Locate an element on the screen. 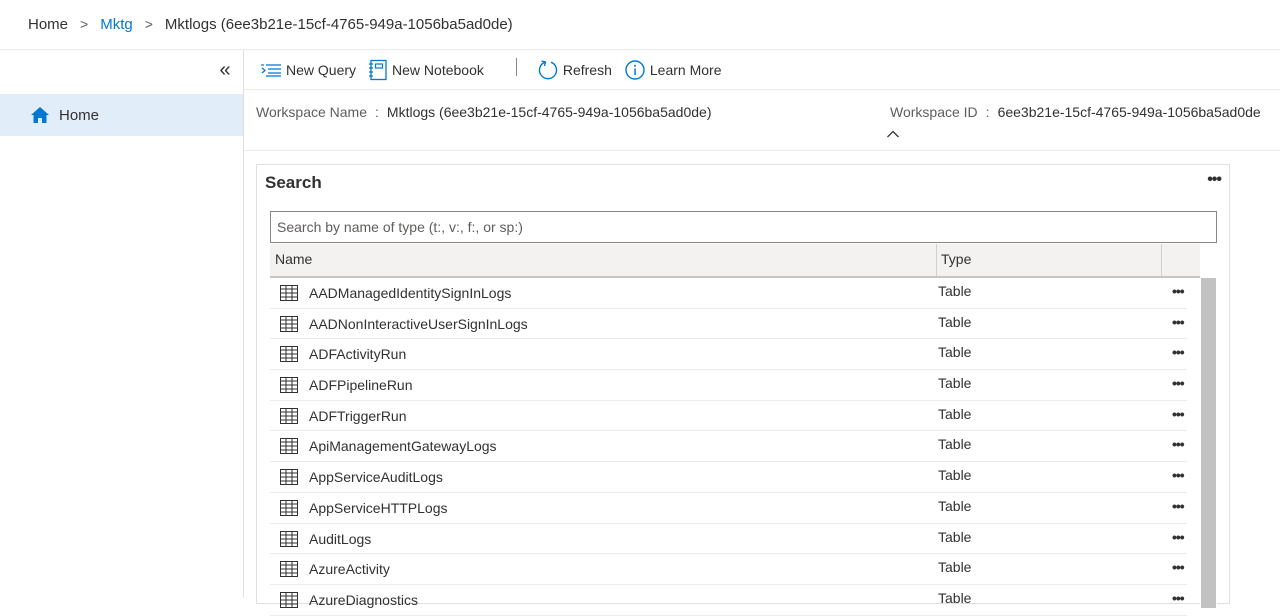  breadcrumb-mktg: Mktg is located at coordinates (116, 24).